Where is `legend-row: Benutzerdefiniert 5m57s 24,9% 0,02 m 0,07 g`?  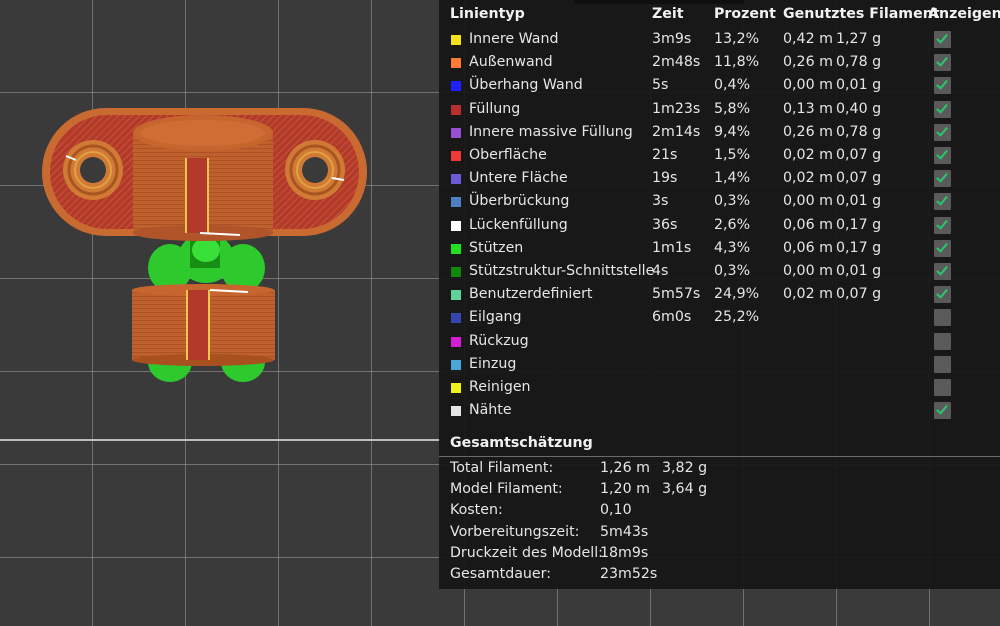
legend-row: Benutzerdefiniert 5m57s 24,9% 0,02 m 0,07 g is located at coordinates (719, 295).